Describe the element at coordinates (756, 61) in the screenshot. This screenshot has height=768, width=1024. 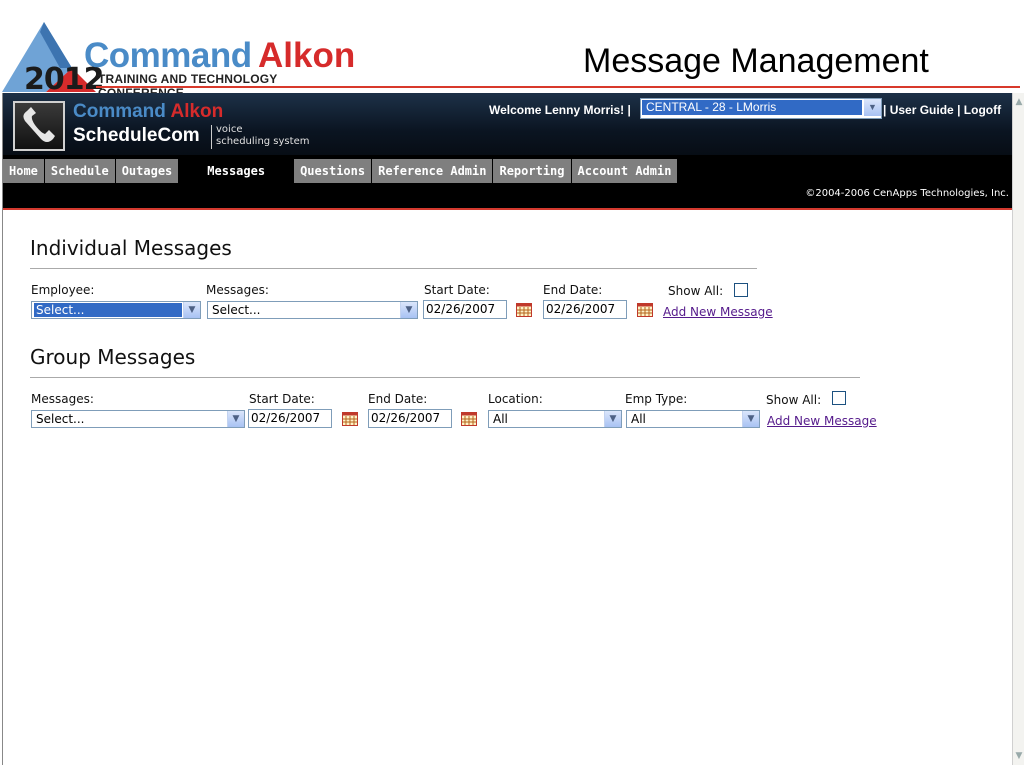
I see `slide-title: Message Management` at that location.